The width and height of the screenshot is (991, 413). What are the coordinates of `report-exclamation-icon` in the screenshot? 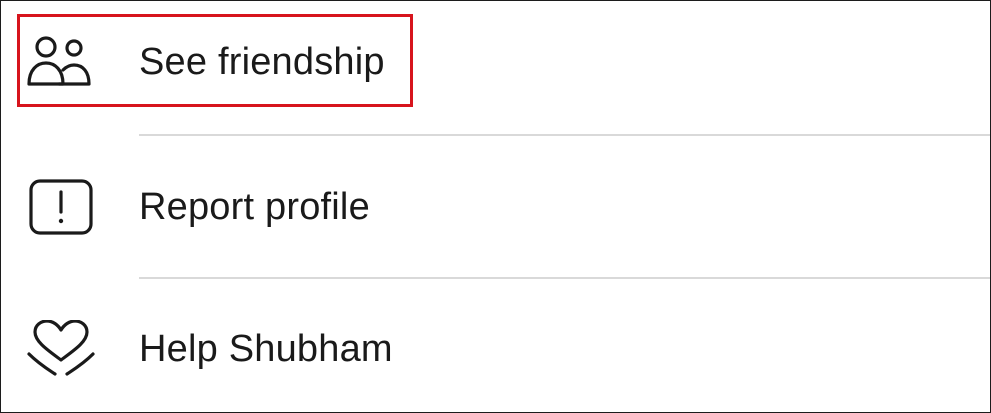 It's located at (61, 208).